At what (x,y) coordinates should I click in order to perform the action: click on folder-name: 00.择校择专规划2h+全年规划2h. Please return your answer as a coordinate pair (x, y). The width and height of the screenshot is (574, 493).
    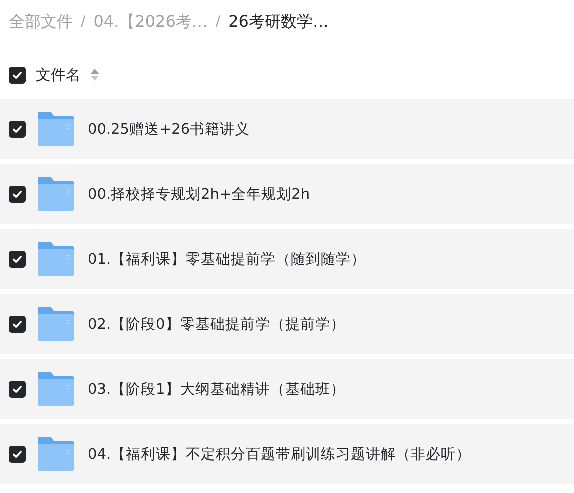
    Looking at the image, I should click on (199, 195).